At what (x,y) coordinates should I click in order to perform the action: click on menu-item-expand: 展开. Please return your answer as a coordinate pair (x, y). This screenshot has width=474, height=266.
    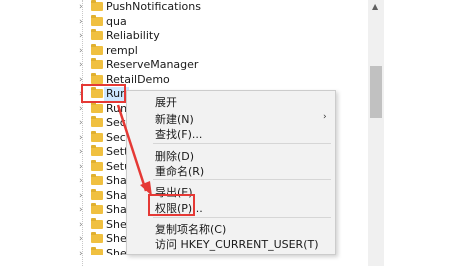
    Looking at the image, I should click on (166, 102).